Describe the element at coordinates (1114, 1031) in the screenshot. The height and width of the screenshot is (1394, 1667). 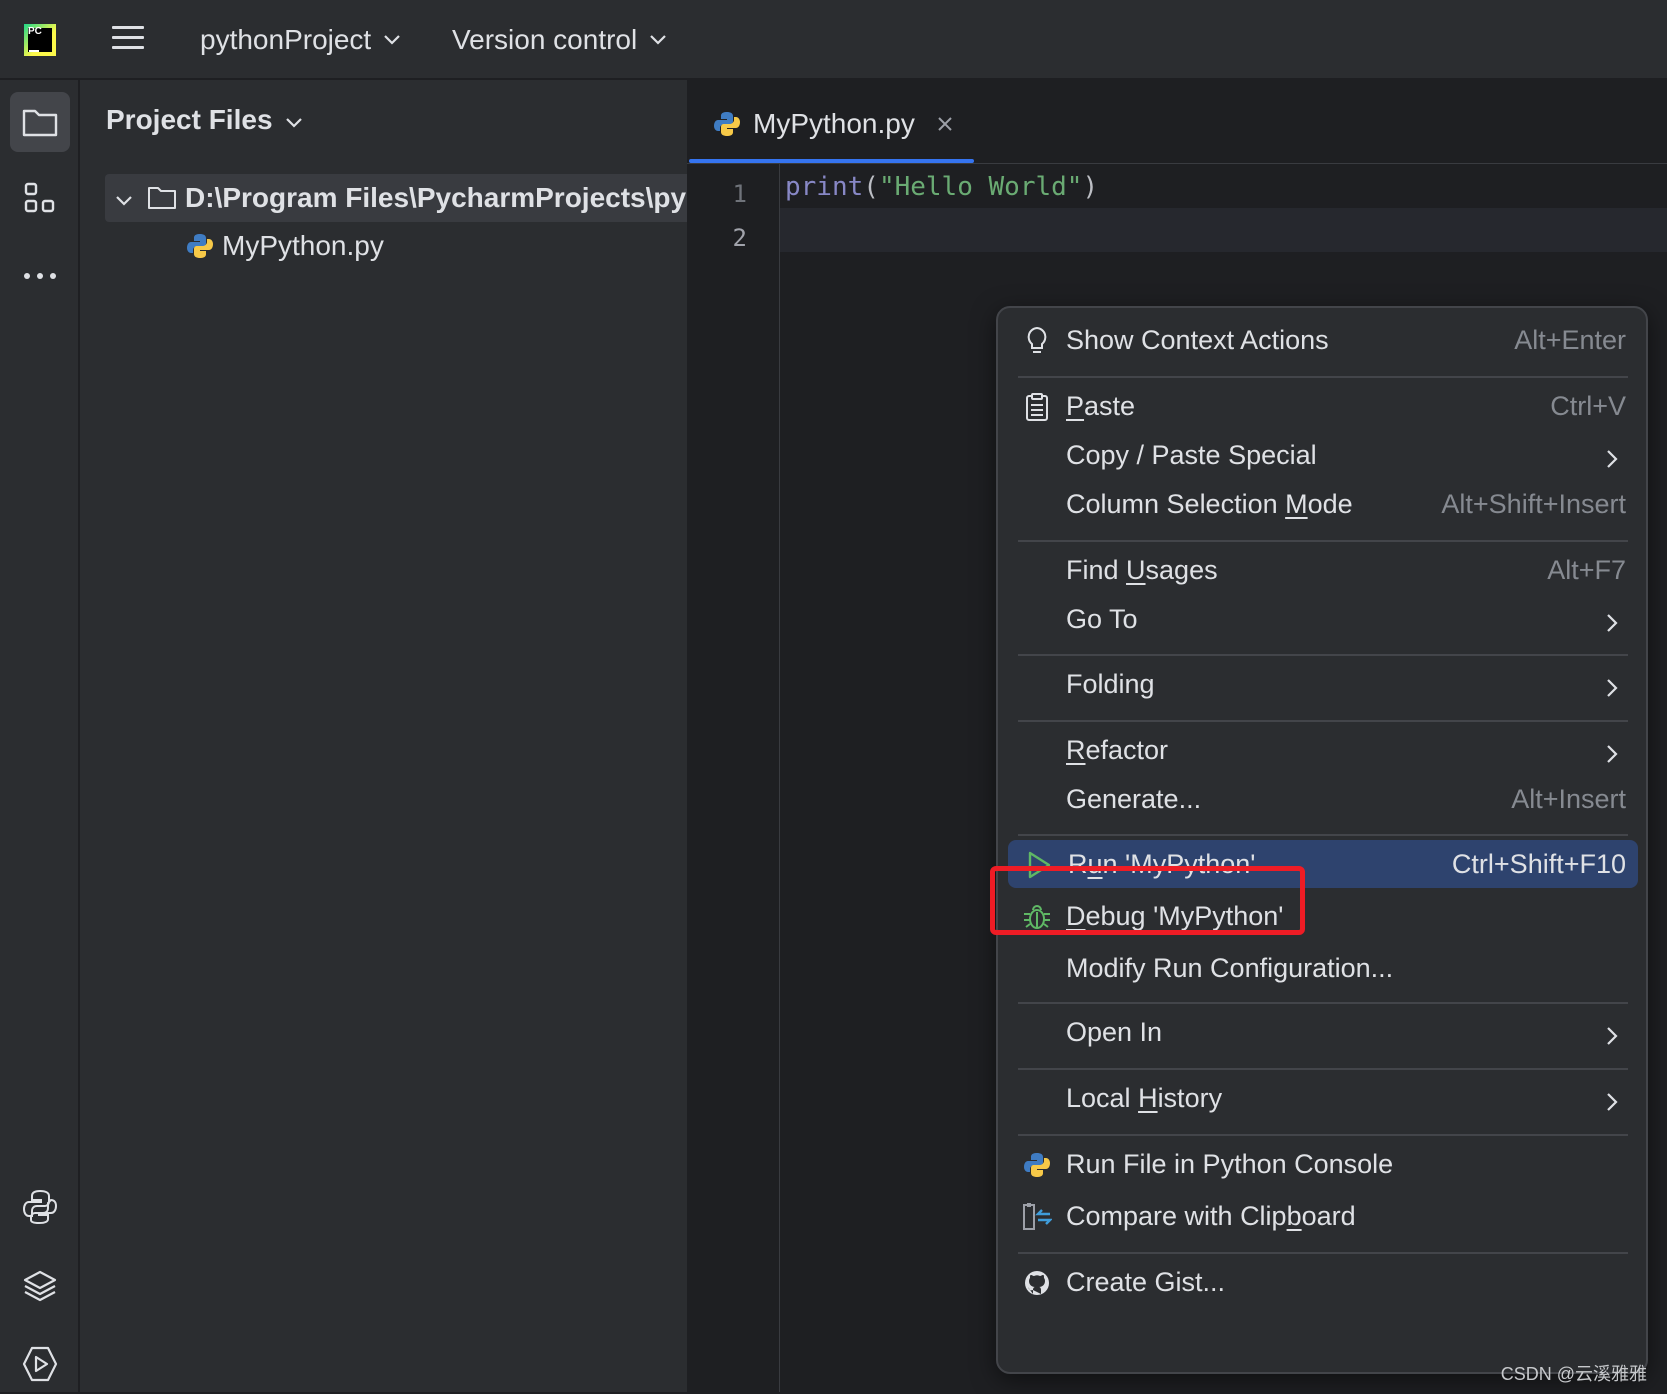
I see `menu-label: Open In` at that location.